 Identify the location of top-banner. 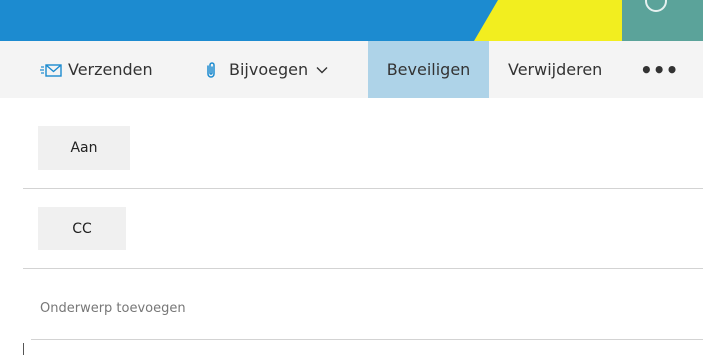
(351, 20).